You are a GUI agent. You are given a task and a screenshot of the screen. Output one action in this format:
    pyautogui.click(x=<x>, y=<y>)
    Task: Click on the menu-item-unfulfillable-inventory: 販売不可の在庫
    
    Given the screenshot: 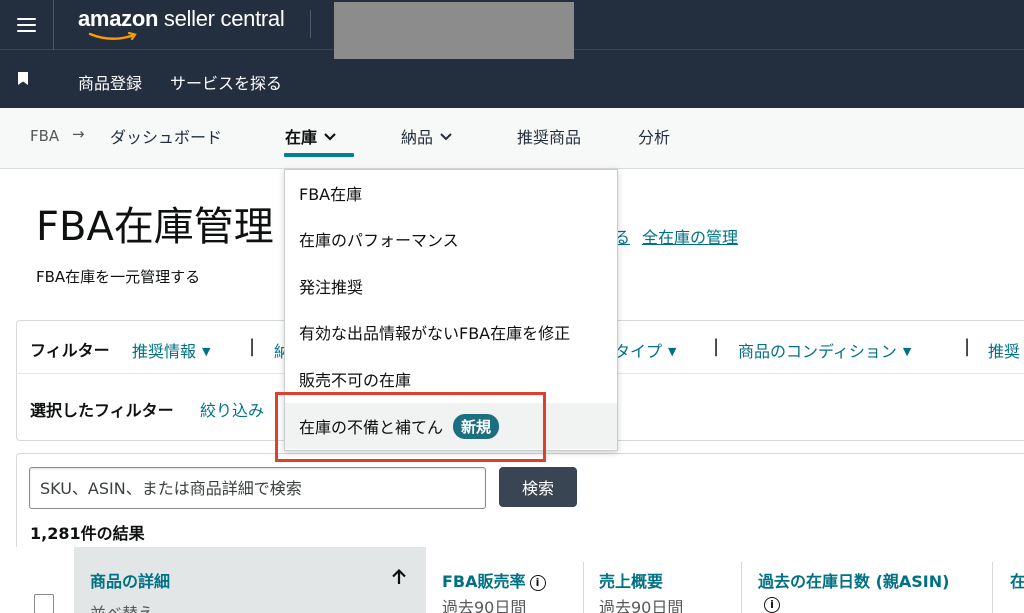 What is the action you would take?
    pyautogui.click(x=451, y=379)
    